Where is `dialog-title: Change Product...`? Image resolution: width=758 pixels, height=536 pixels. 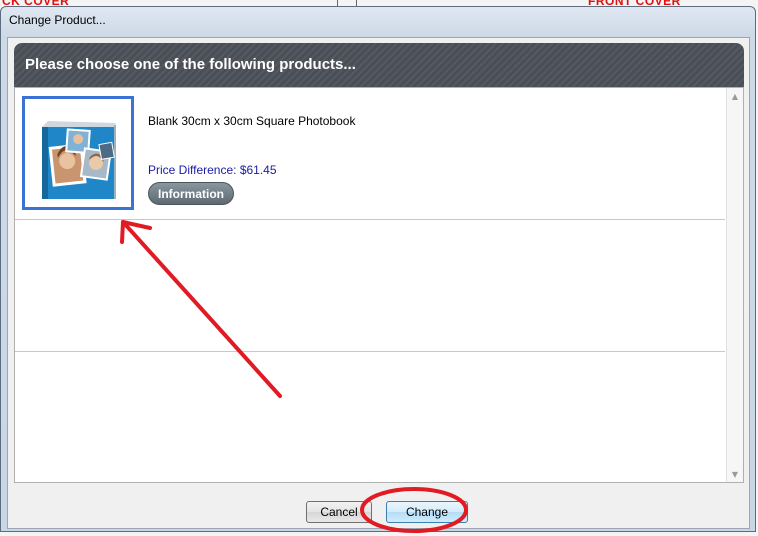
dialog-title: Change Product... is located at coordinates (57, 20).